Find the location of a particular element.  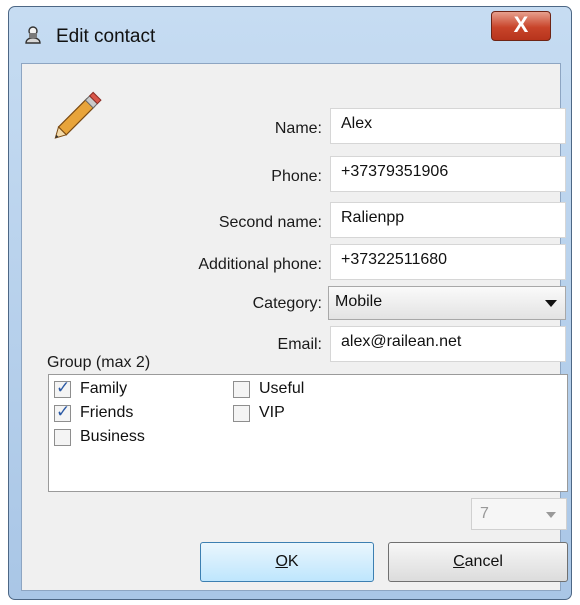

cancel-mnemonic: C is located at coordinates (459, 561).